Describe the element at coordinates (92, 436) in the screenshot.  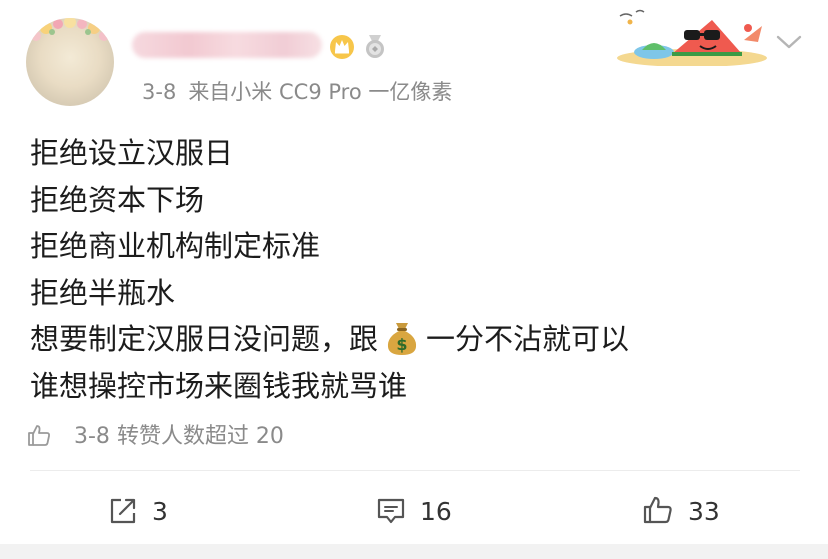
I see `repost-info-time: 3-8` at that location.